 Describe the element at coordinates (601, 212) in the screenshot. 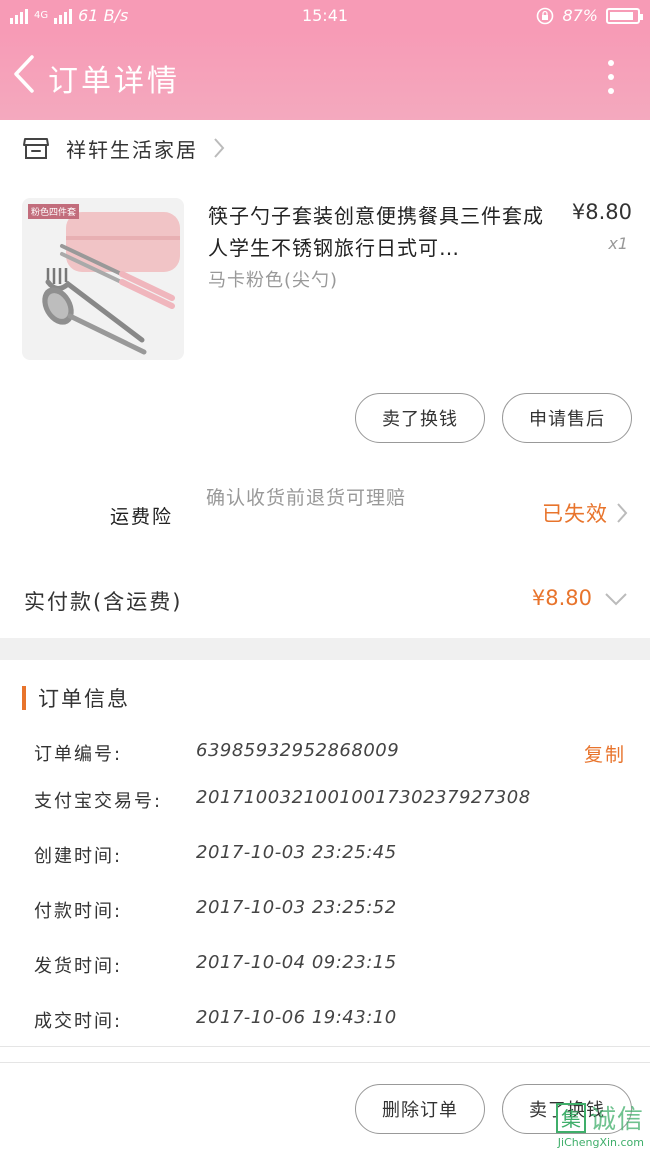

I see `product-price: ¥8.80` at that location.